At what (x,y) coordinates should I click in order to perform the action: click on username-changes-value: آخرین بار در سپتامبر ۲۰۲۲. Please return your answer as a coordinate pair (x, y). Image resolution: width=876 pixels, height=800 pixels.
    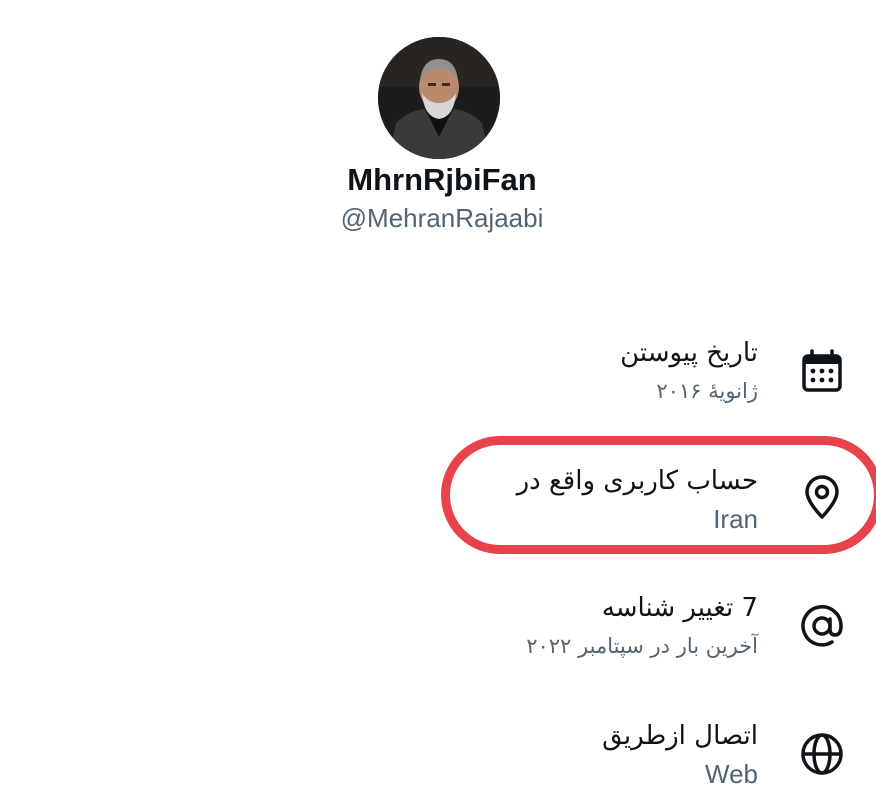
    Looking at the image, I should click on (642, 646).